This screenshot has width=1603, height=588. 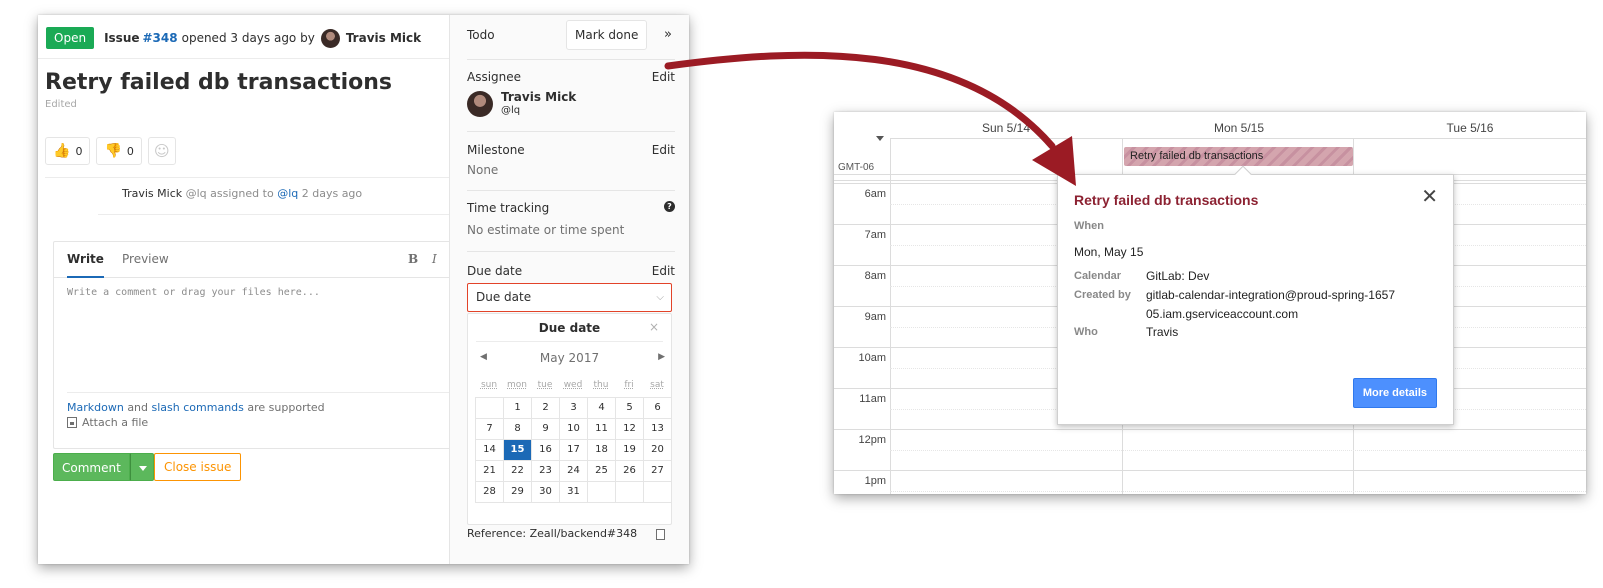 I want to click on calendar-day: 26, so click(x=630, y=471).